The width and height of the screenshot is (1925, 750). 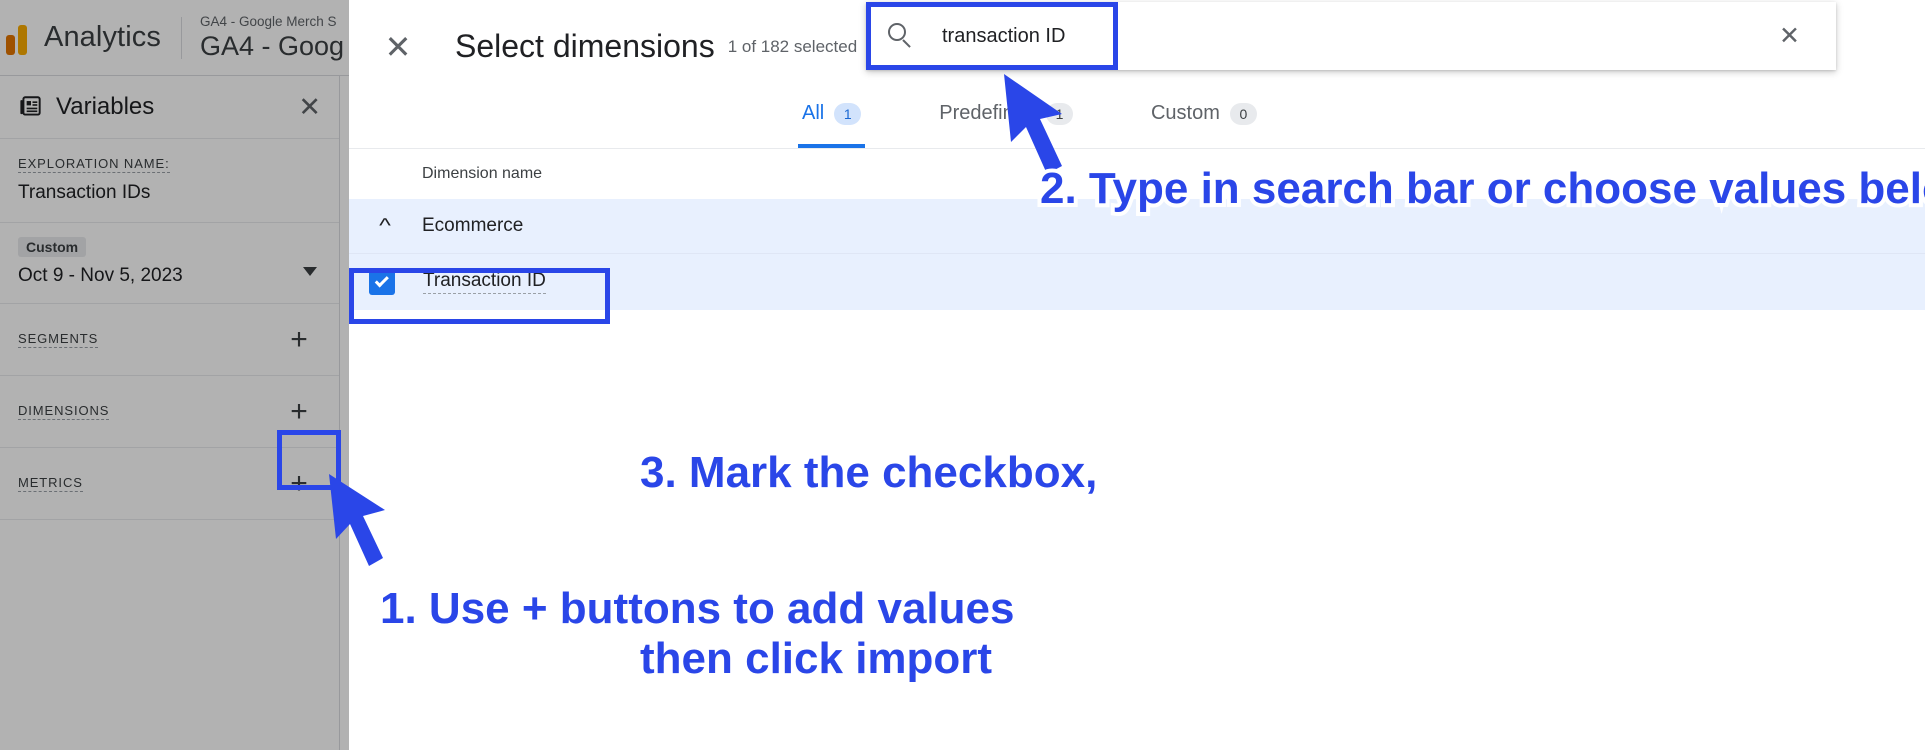 What do you see at coordinates (697, 608) in the screenshot?
I see `annotation-step-1: 1. Use + buttons to add values` at bounding box center [697, 608].